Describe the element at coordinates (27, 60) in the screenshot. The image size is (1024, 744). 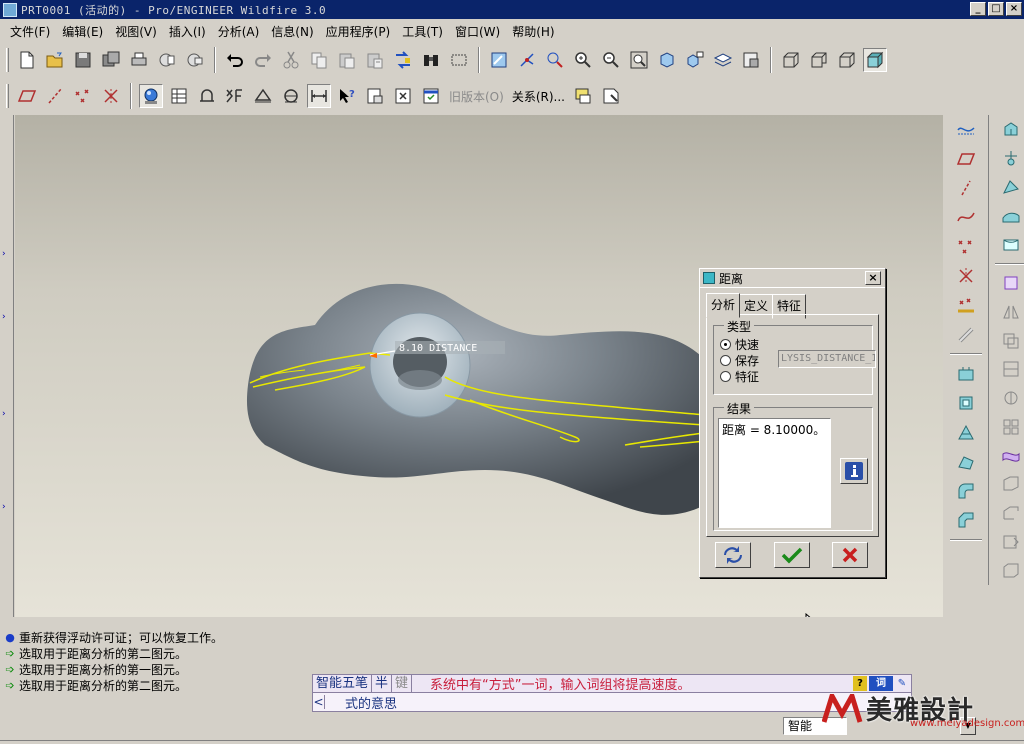
I see `new-file-button` at that location.